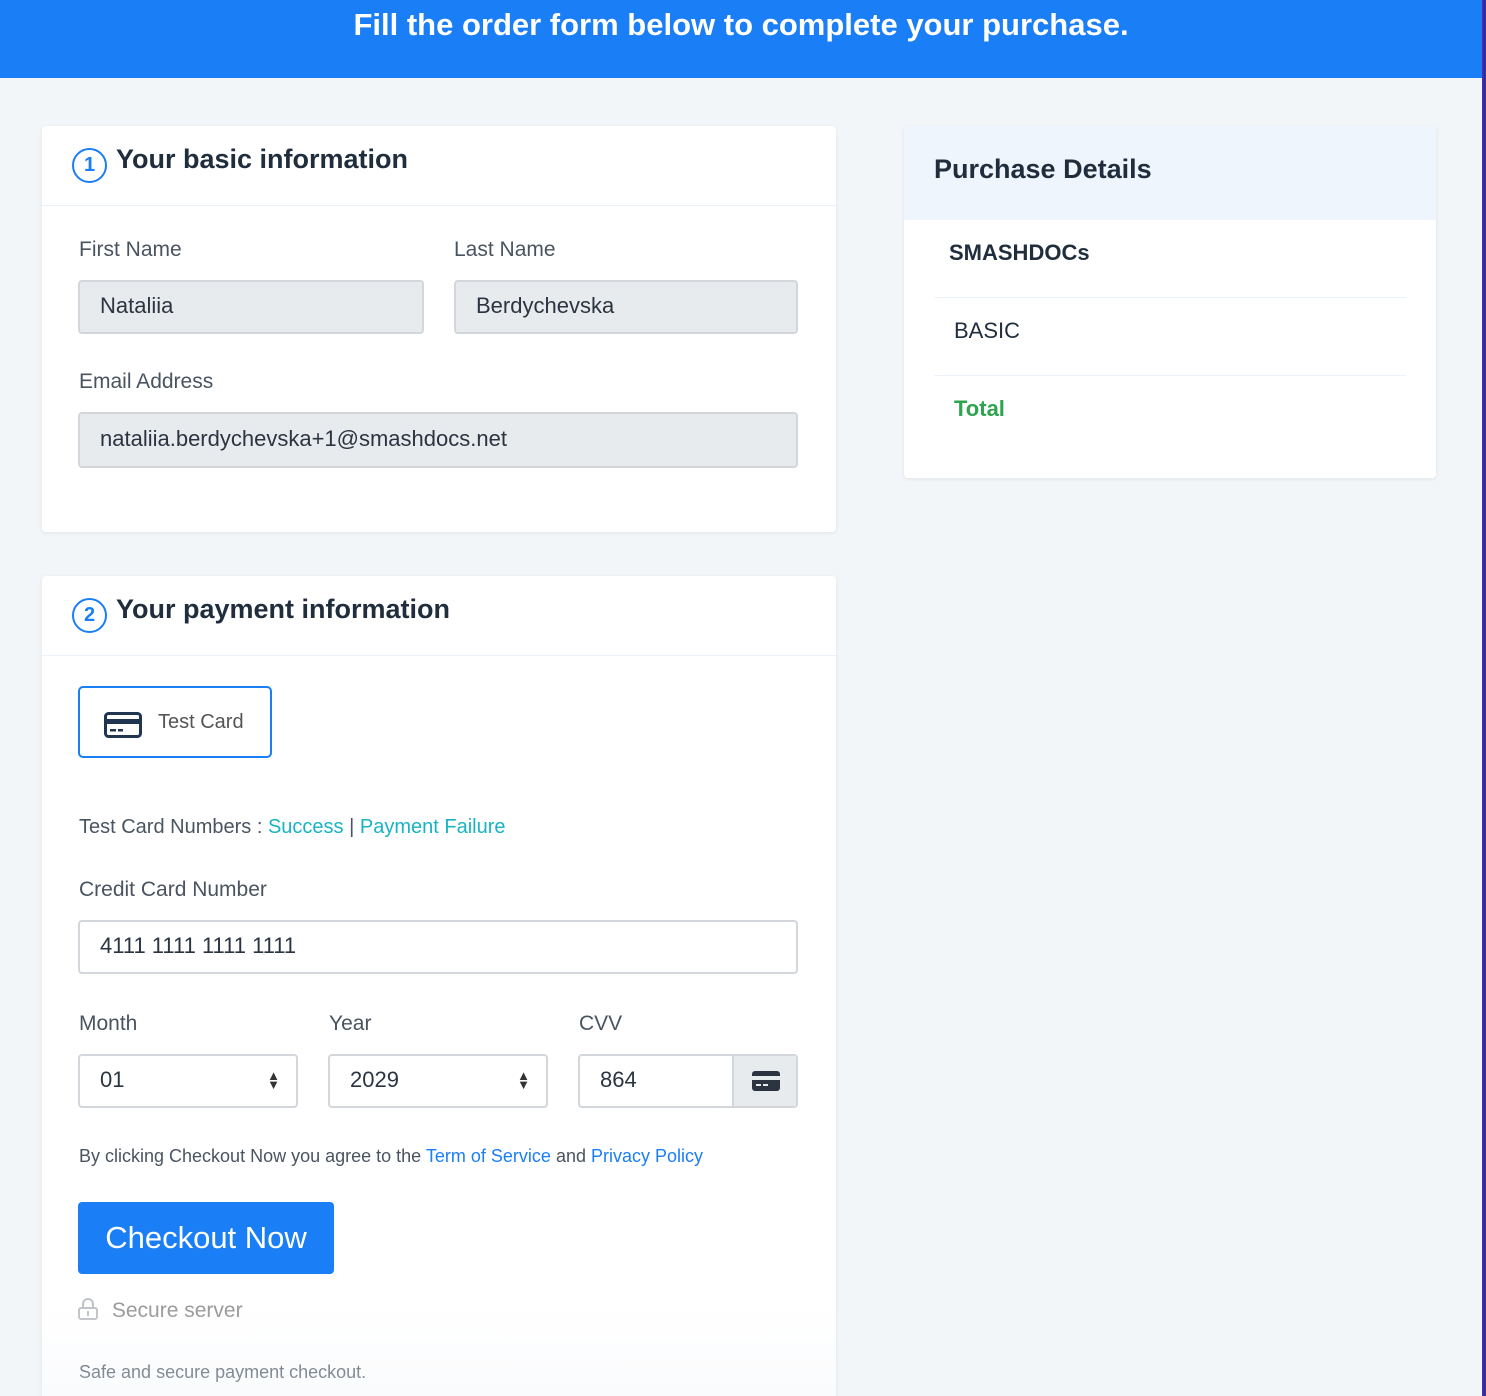  I want to click on lock-icon, so click(88, 1309).